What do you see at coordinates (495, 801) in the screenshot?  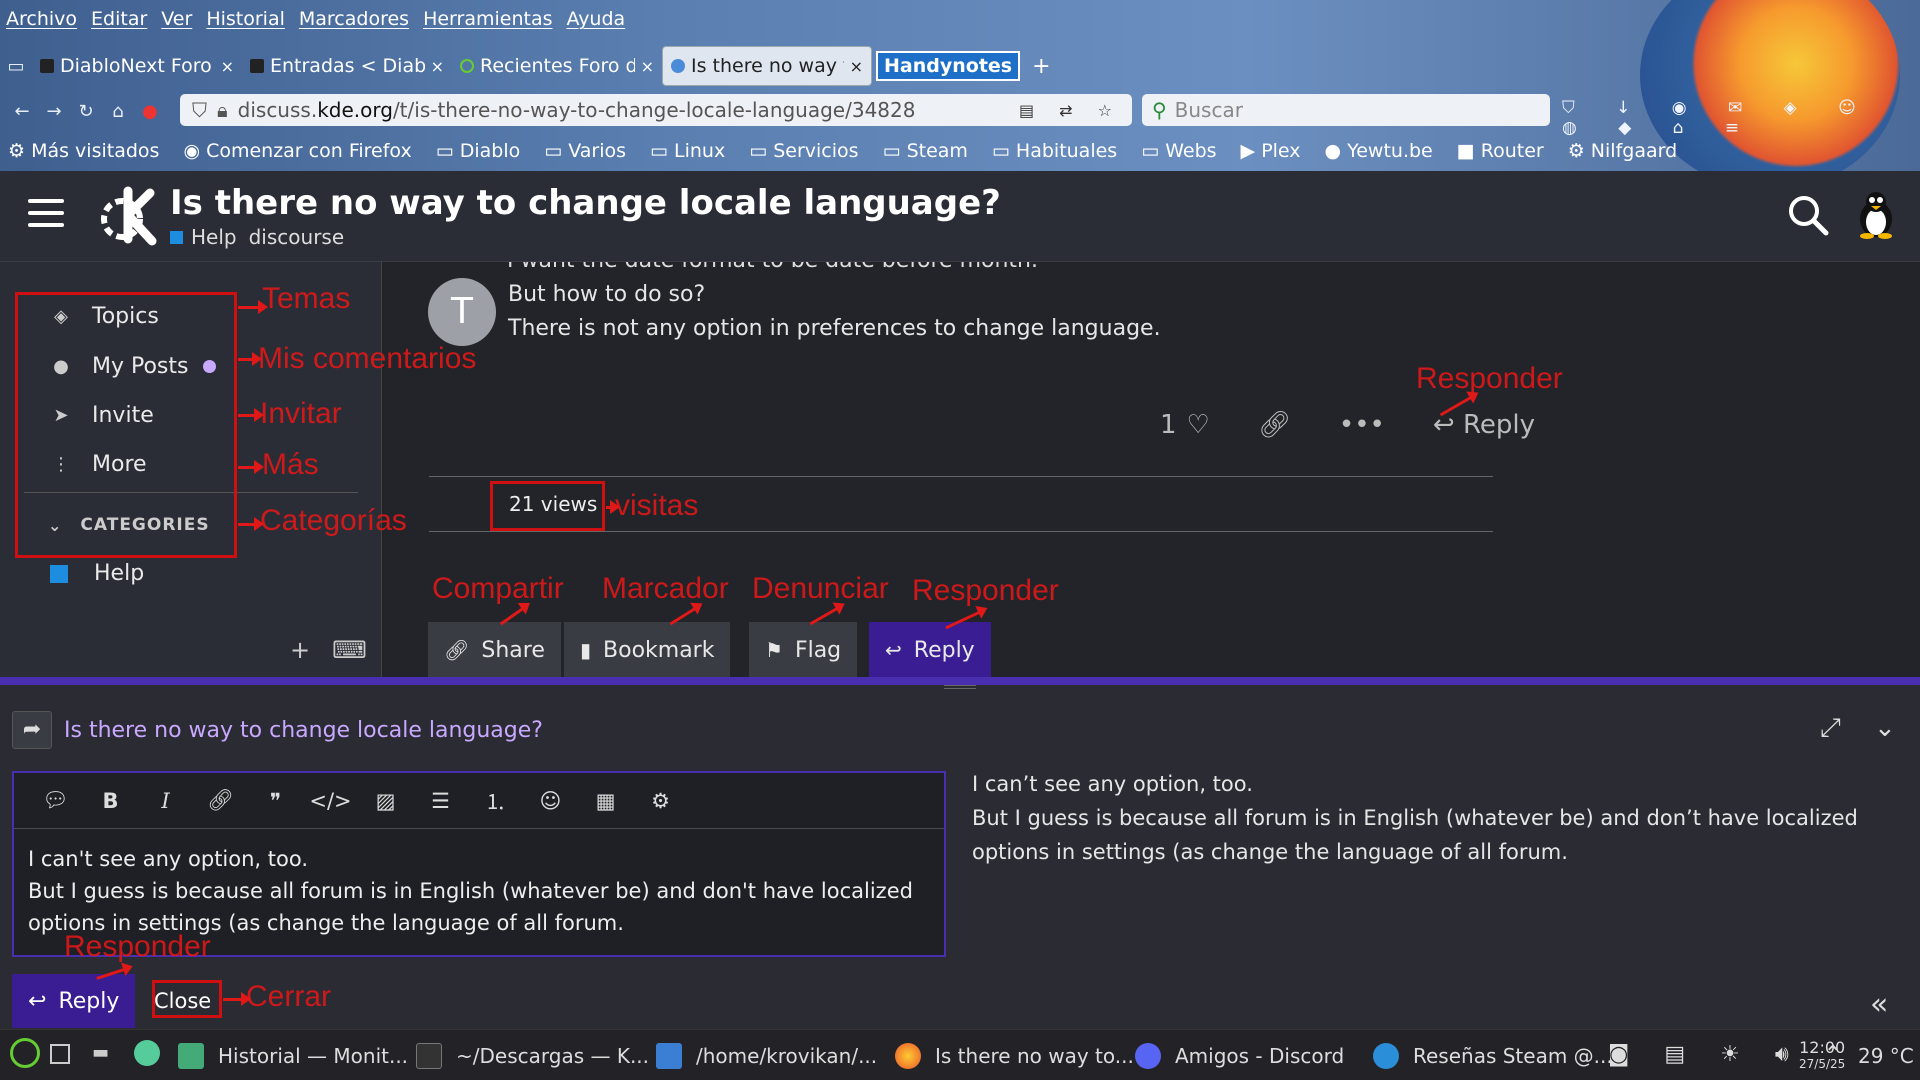 I see `numbered-list-icon: ⒈` at bounding box center [495, 801].